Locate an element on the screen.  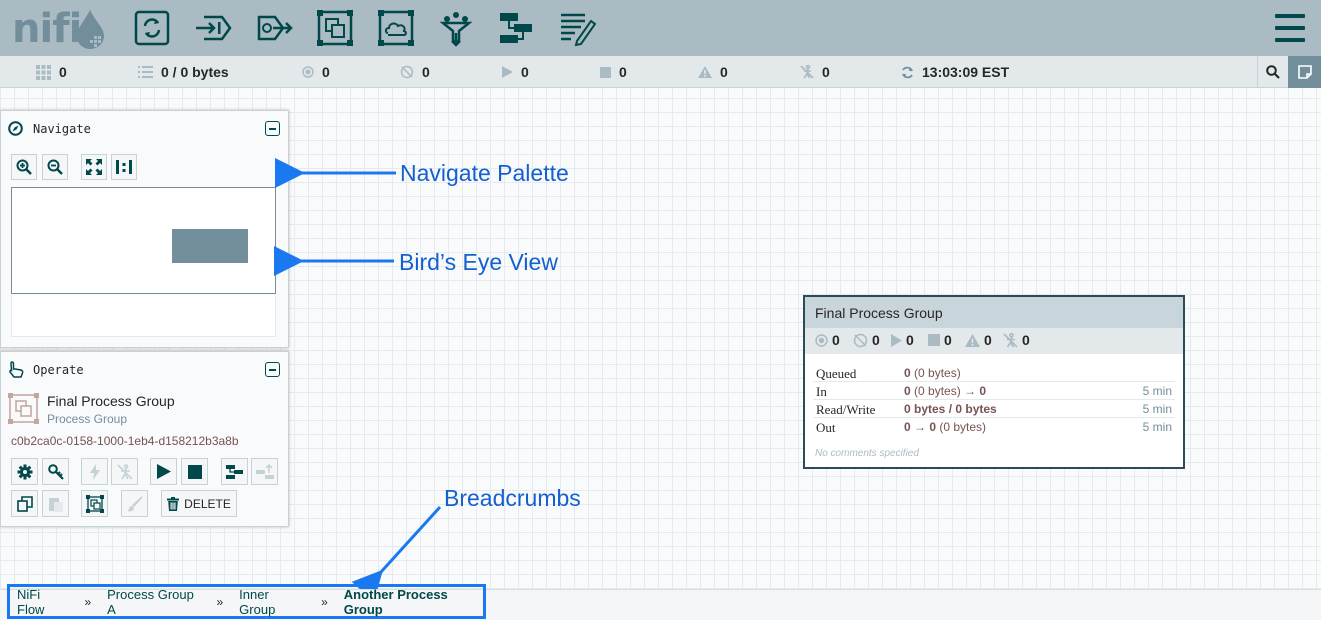
copy-button is located at coordinates (24, 503).